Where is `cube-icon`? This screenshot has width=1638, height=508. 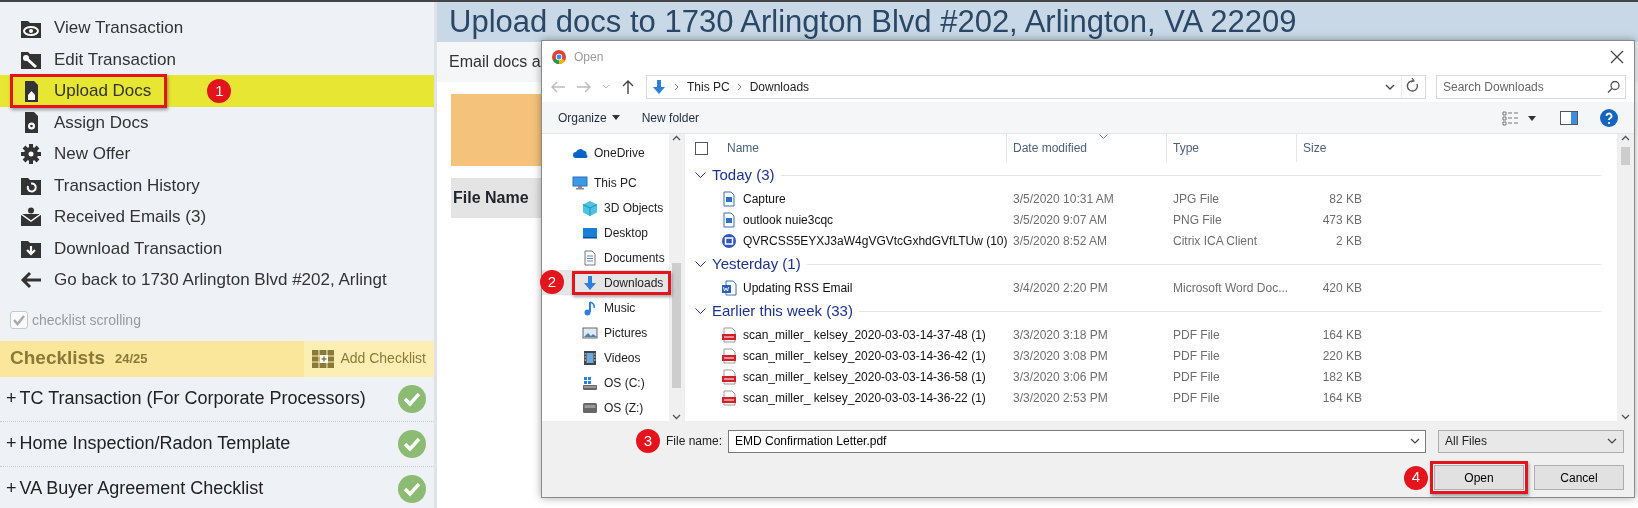
cube-icon is located at coordinates (590, 207).